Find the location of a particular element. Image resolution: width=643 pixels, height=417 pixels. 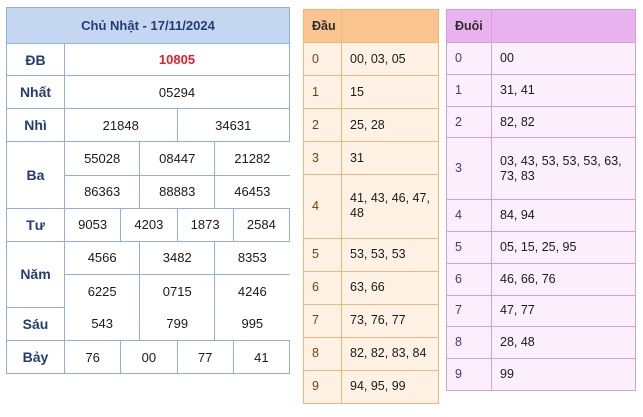

duoi-key: 1 is located at coordinates (469, 90).